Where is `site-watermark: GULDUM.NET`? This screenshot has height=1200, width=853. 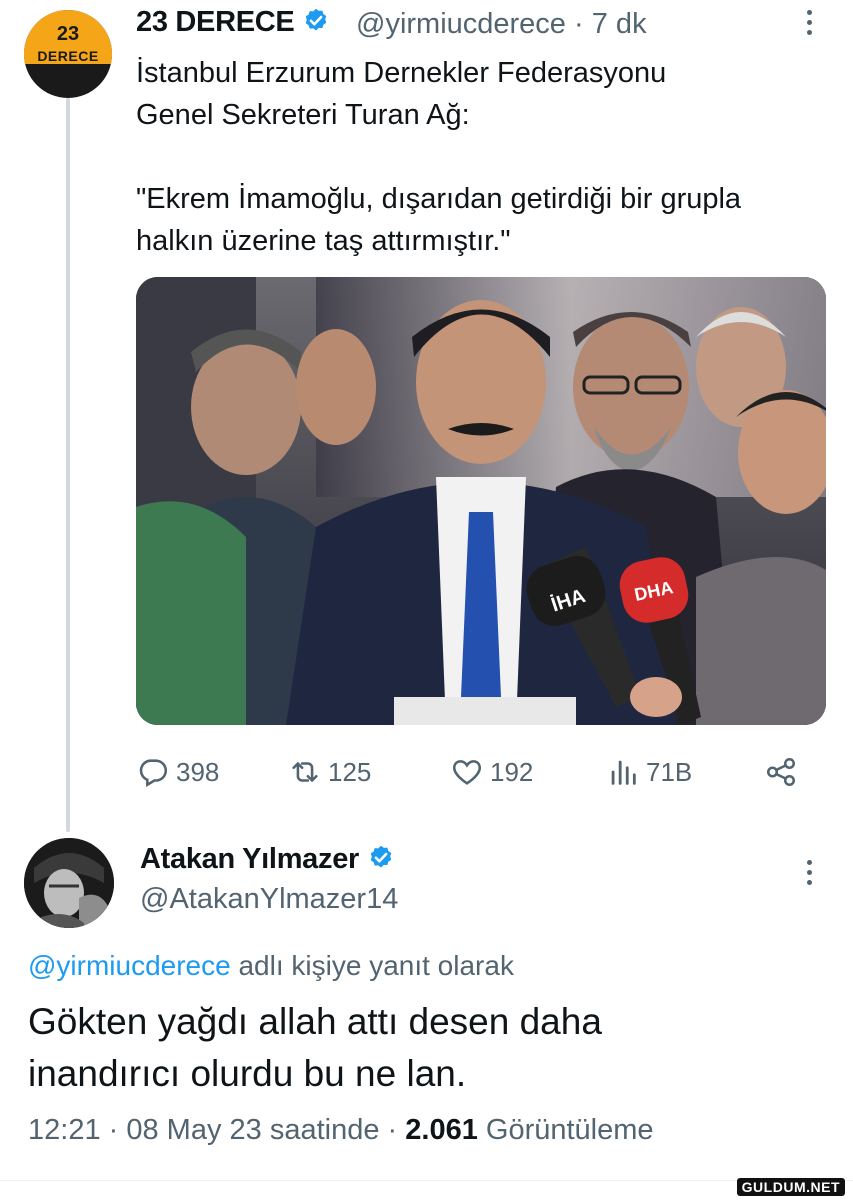
site-watermark: GULDUM.NET is located at coordinates (790, 1187).